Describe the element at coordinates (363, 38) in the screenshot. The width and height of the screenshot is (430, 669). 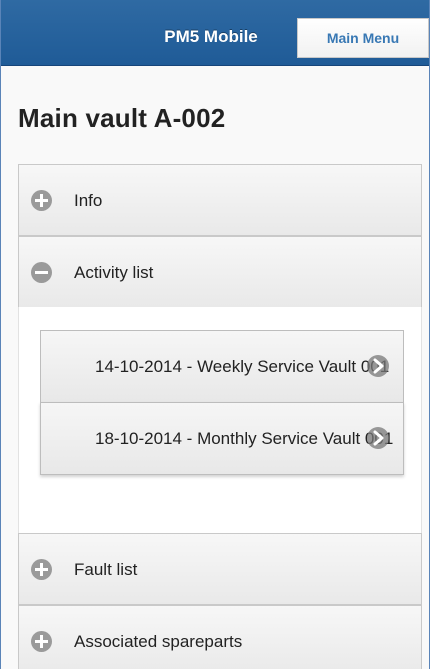
I see `main-menu-button: Main Menu` at that location.